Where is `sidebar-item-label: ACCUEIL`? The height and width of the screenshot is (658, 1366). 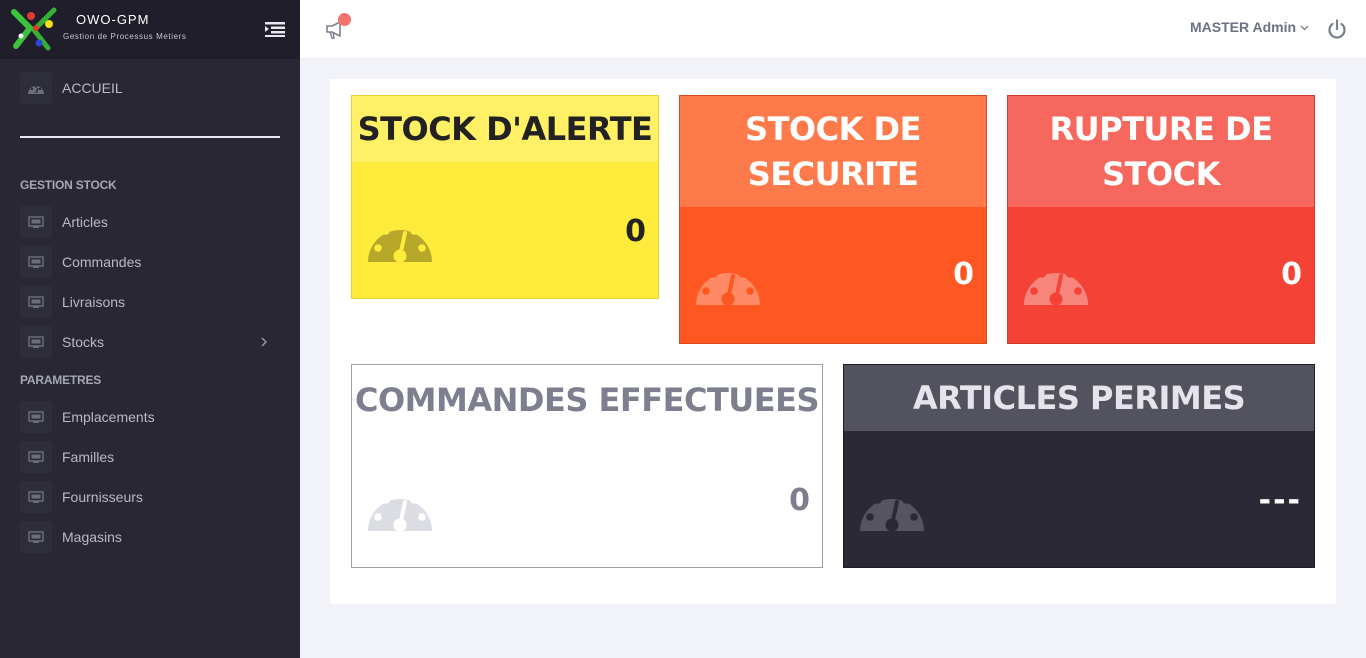
sidebar-item-label: ACCUEIL is located at coordinates (92, 88).